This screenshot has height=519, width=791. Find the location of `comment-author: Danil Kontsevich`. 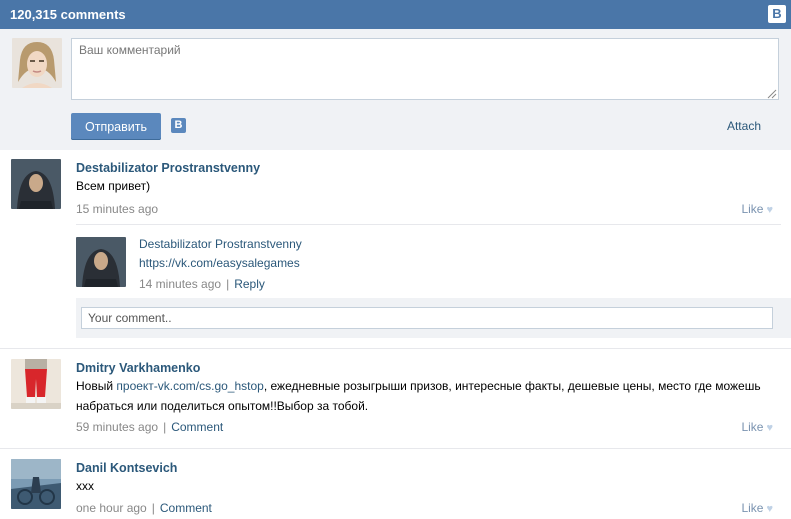

comment-author: Danil Kontsevich is located at coordinates (126, 468).